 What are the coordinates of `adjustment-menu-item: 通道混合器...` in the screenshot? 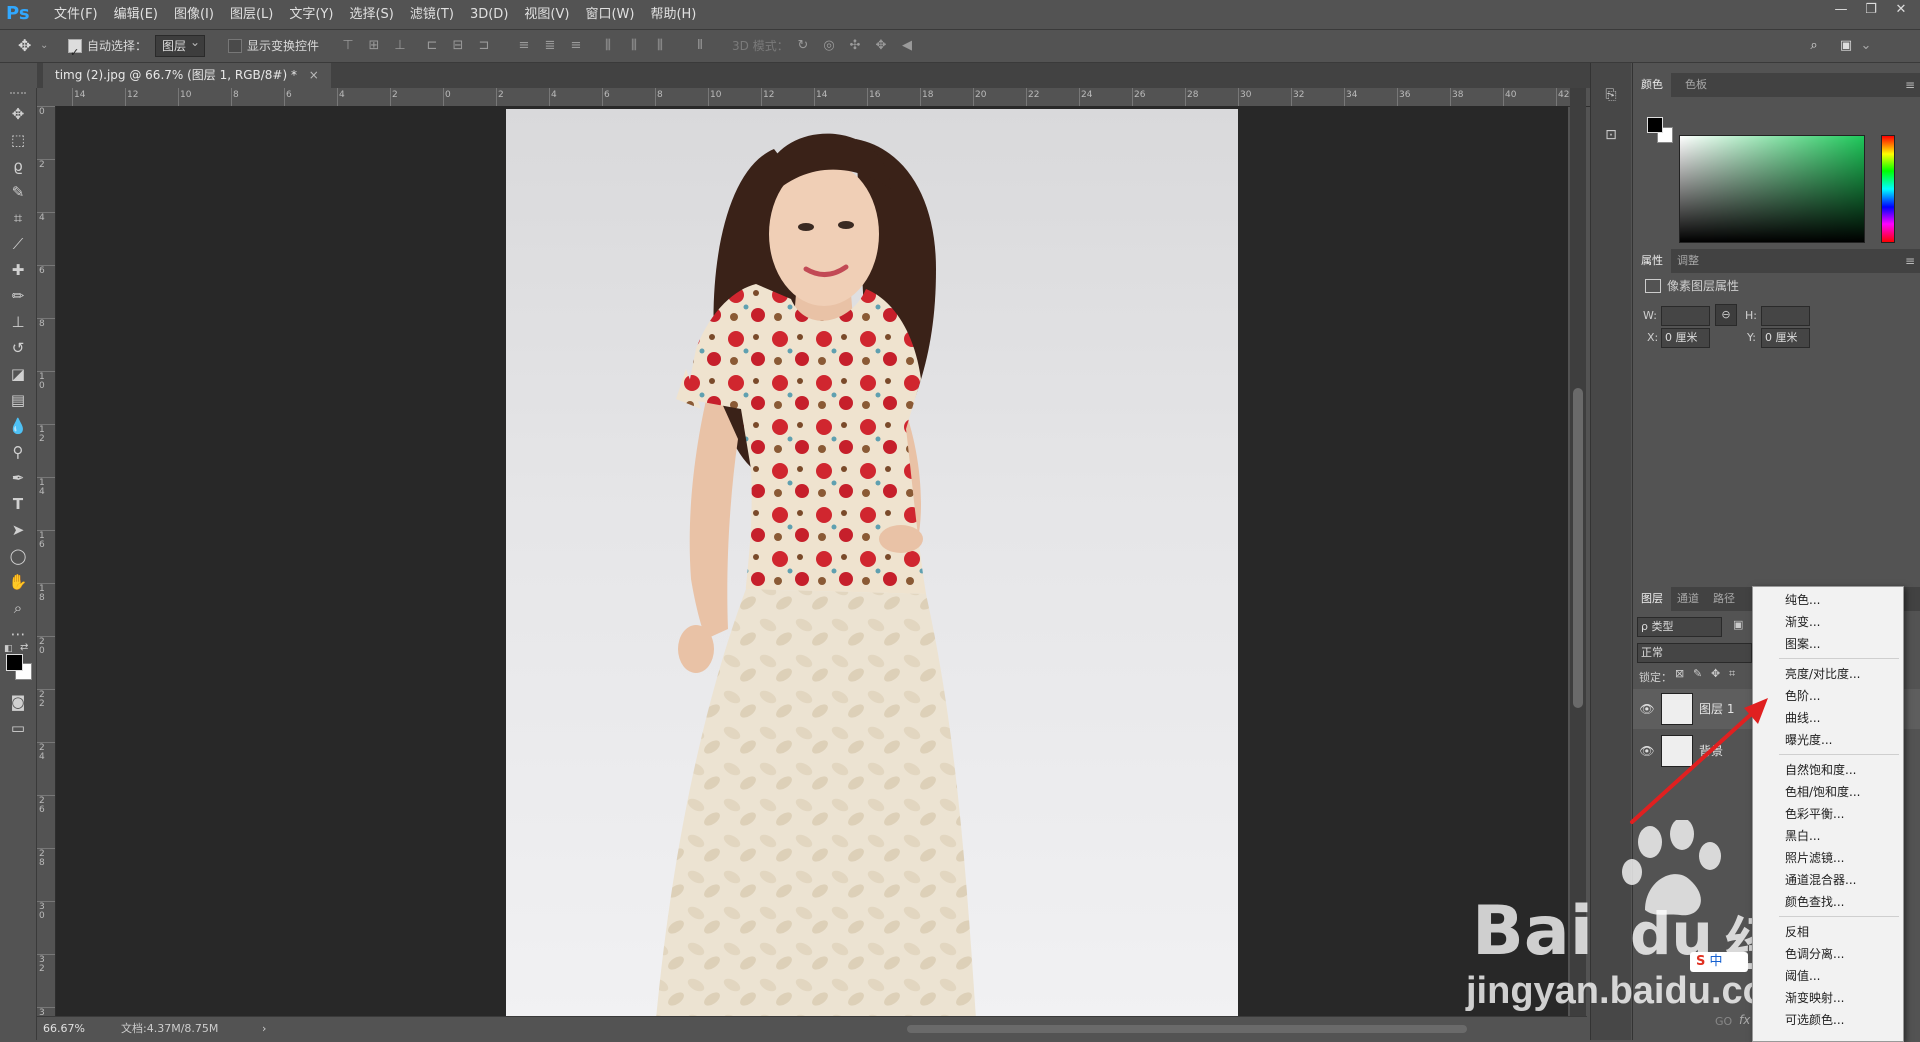 It's located at (1828, 880).